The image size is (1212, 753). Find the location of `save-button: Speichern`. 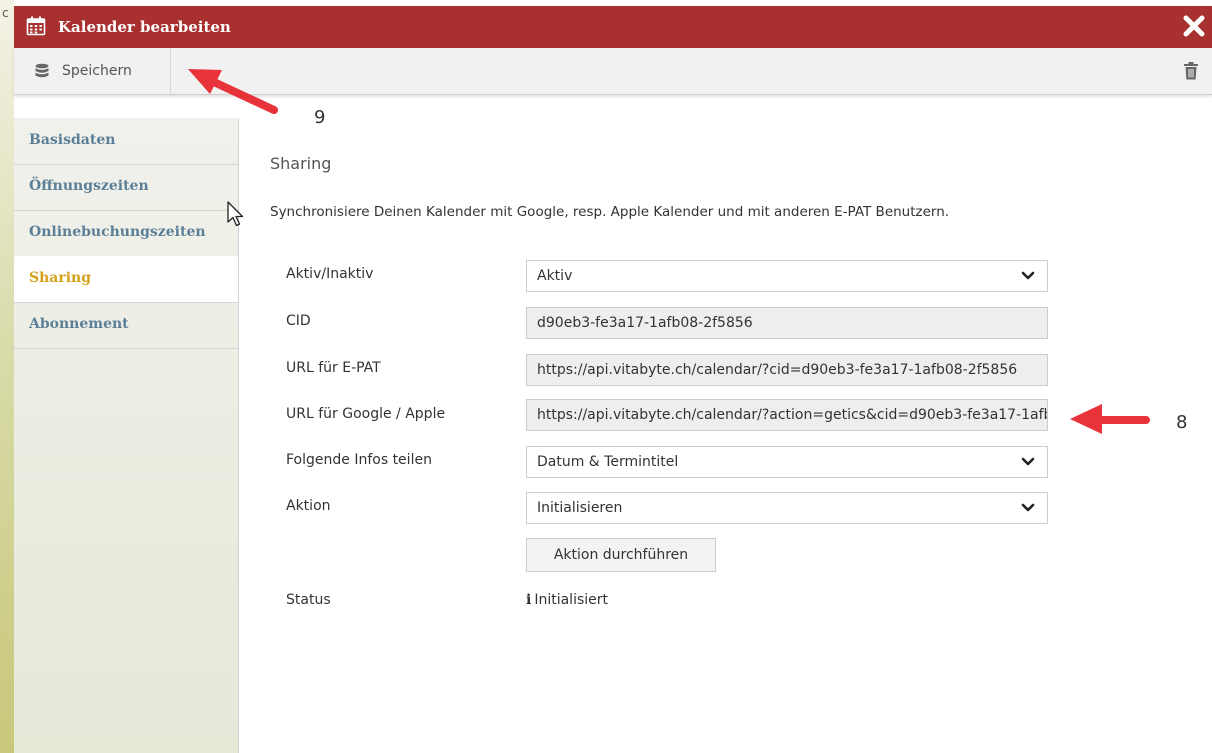

save-button: Speichern is located at coordinates (92, 71).